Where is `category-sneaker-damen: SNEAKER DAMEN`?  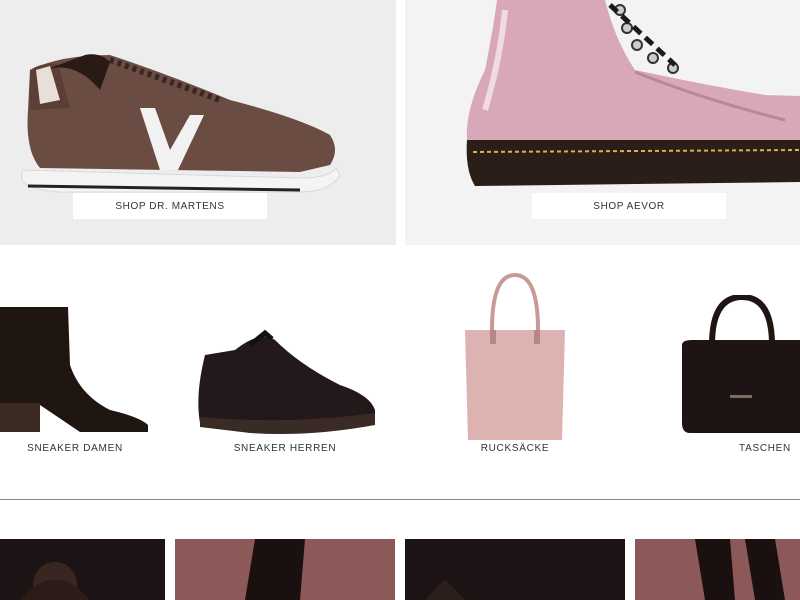
category-sneaker-damen: SNEAKER DAMEN is located at coordinates (75, 365).